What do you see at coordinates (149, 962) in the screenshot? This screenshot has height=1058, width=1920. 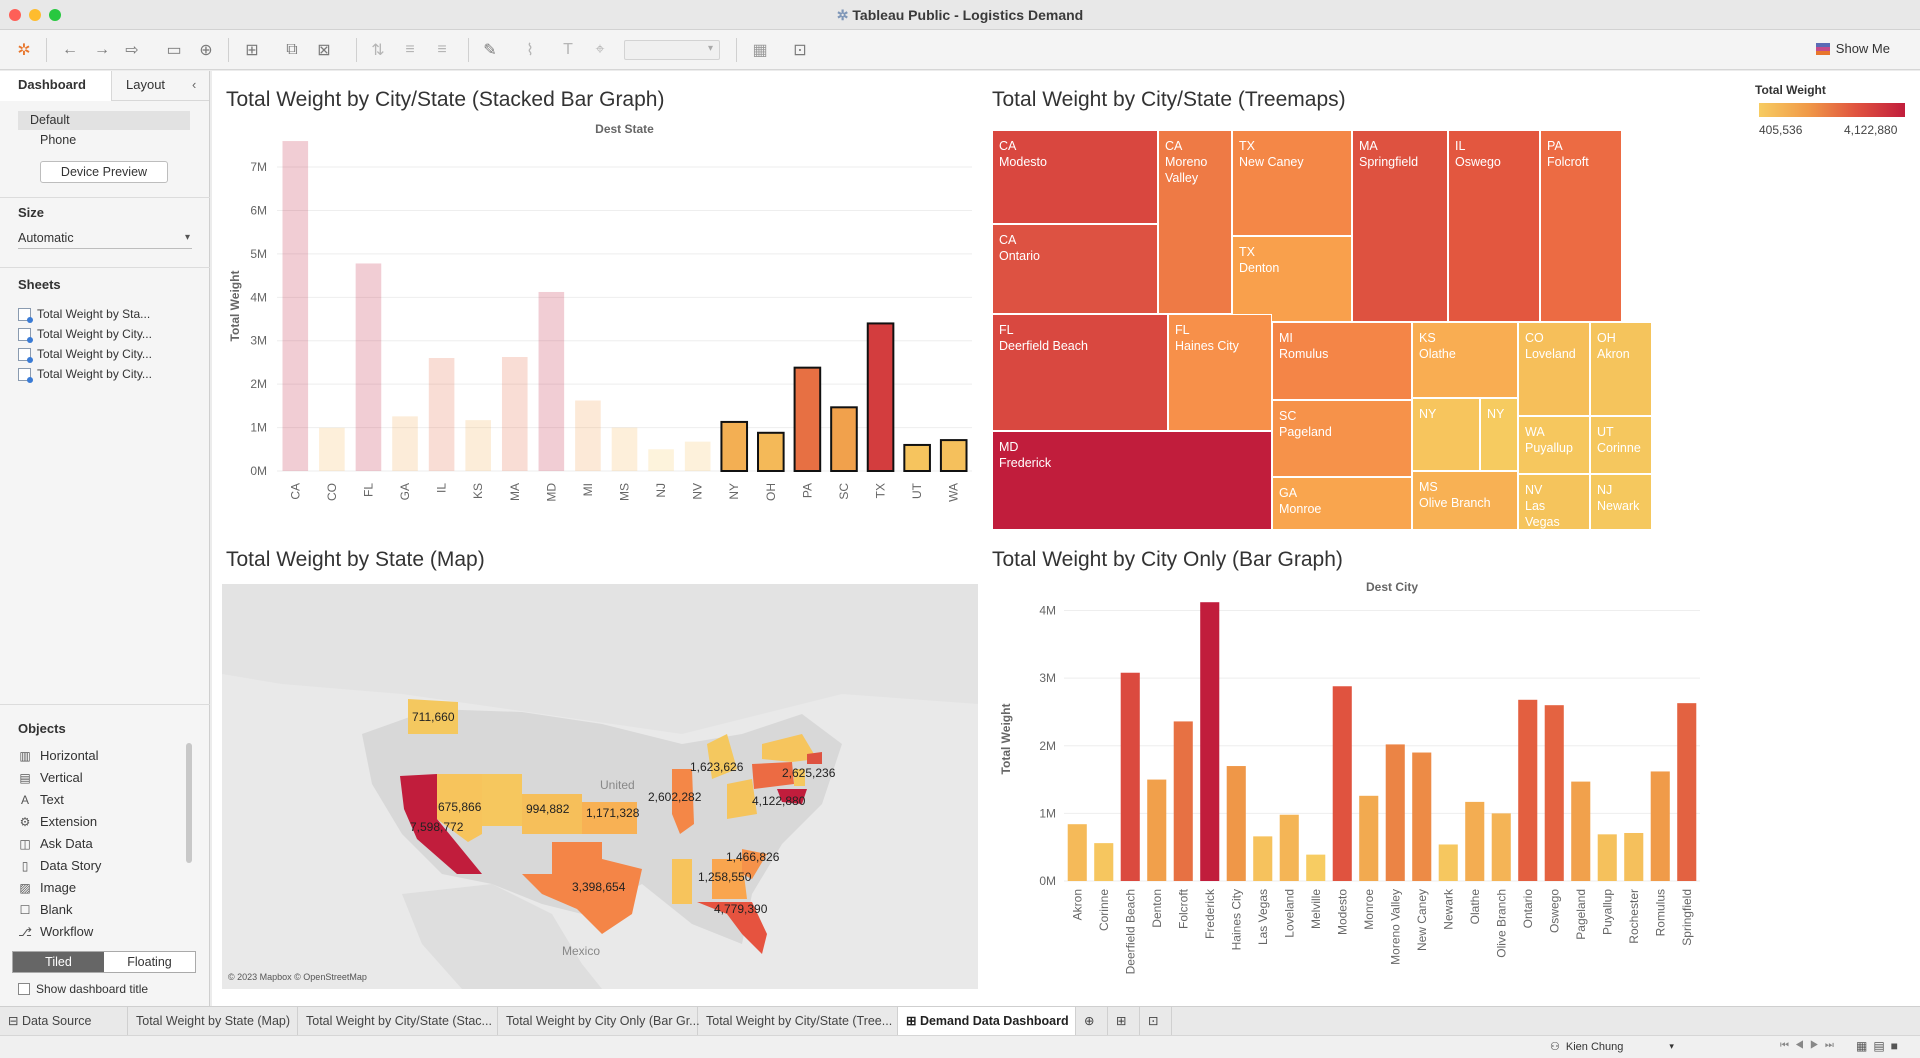 I see `floating-button: Floating` at bounding box center [149, 962].